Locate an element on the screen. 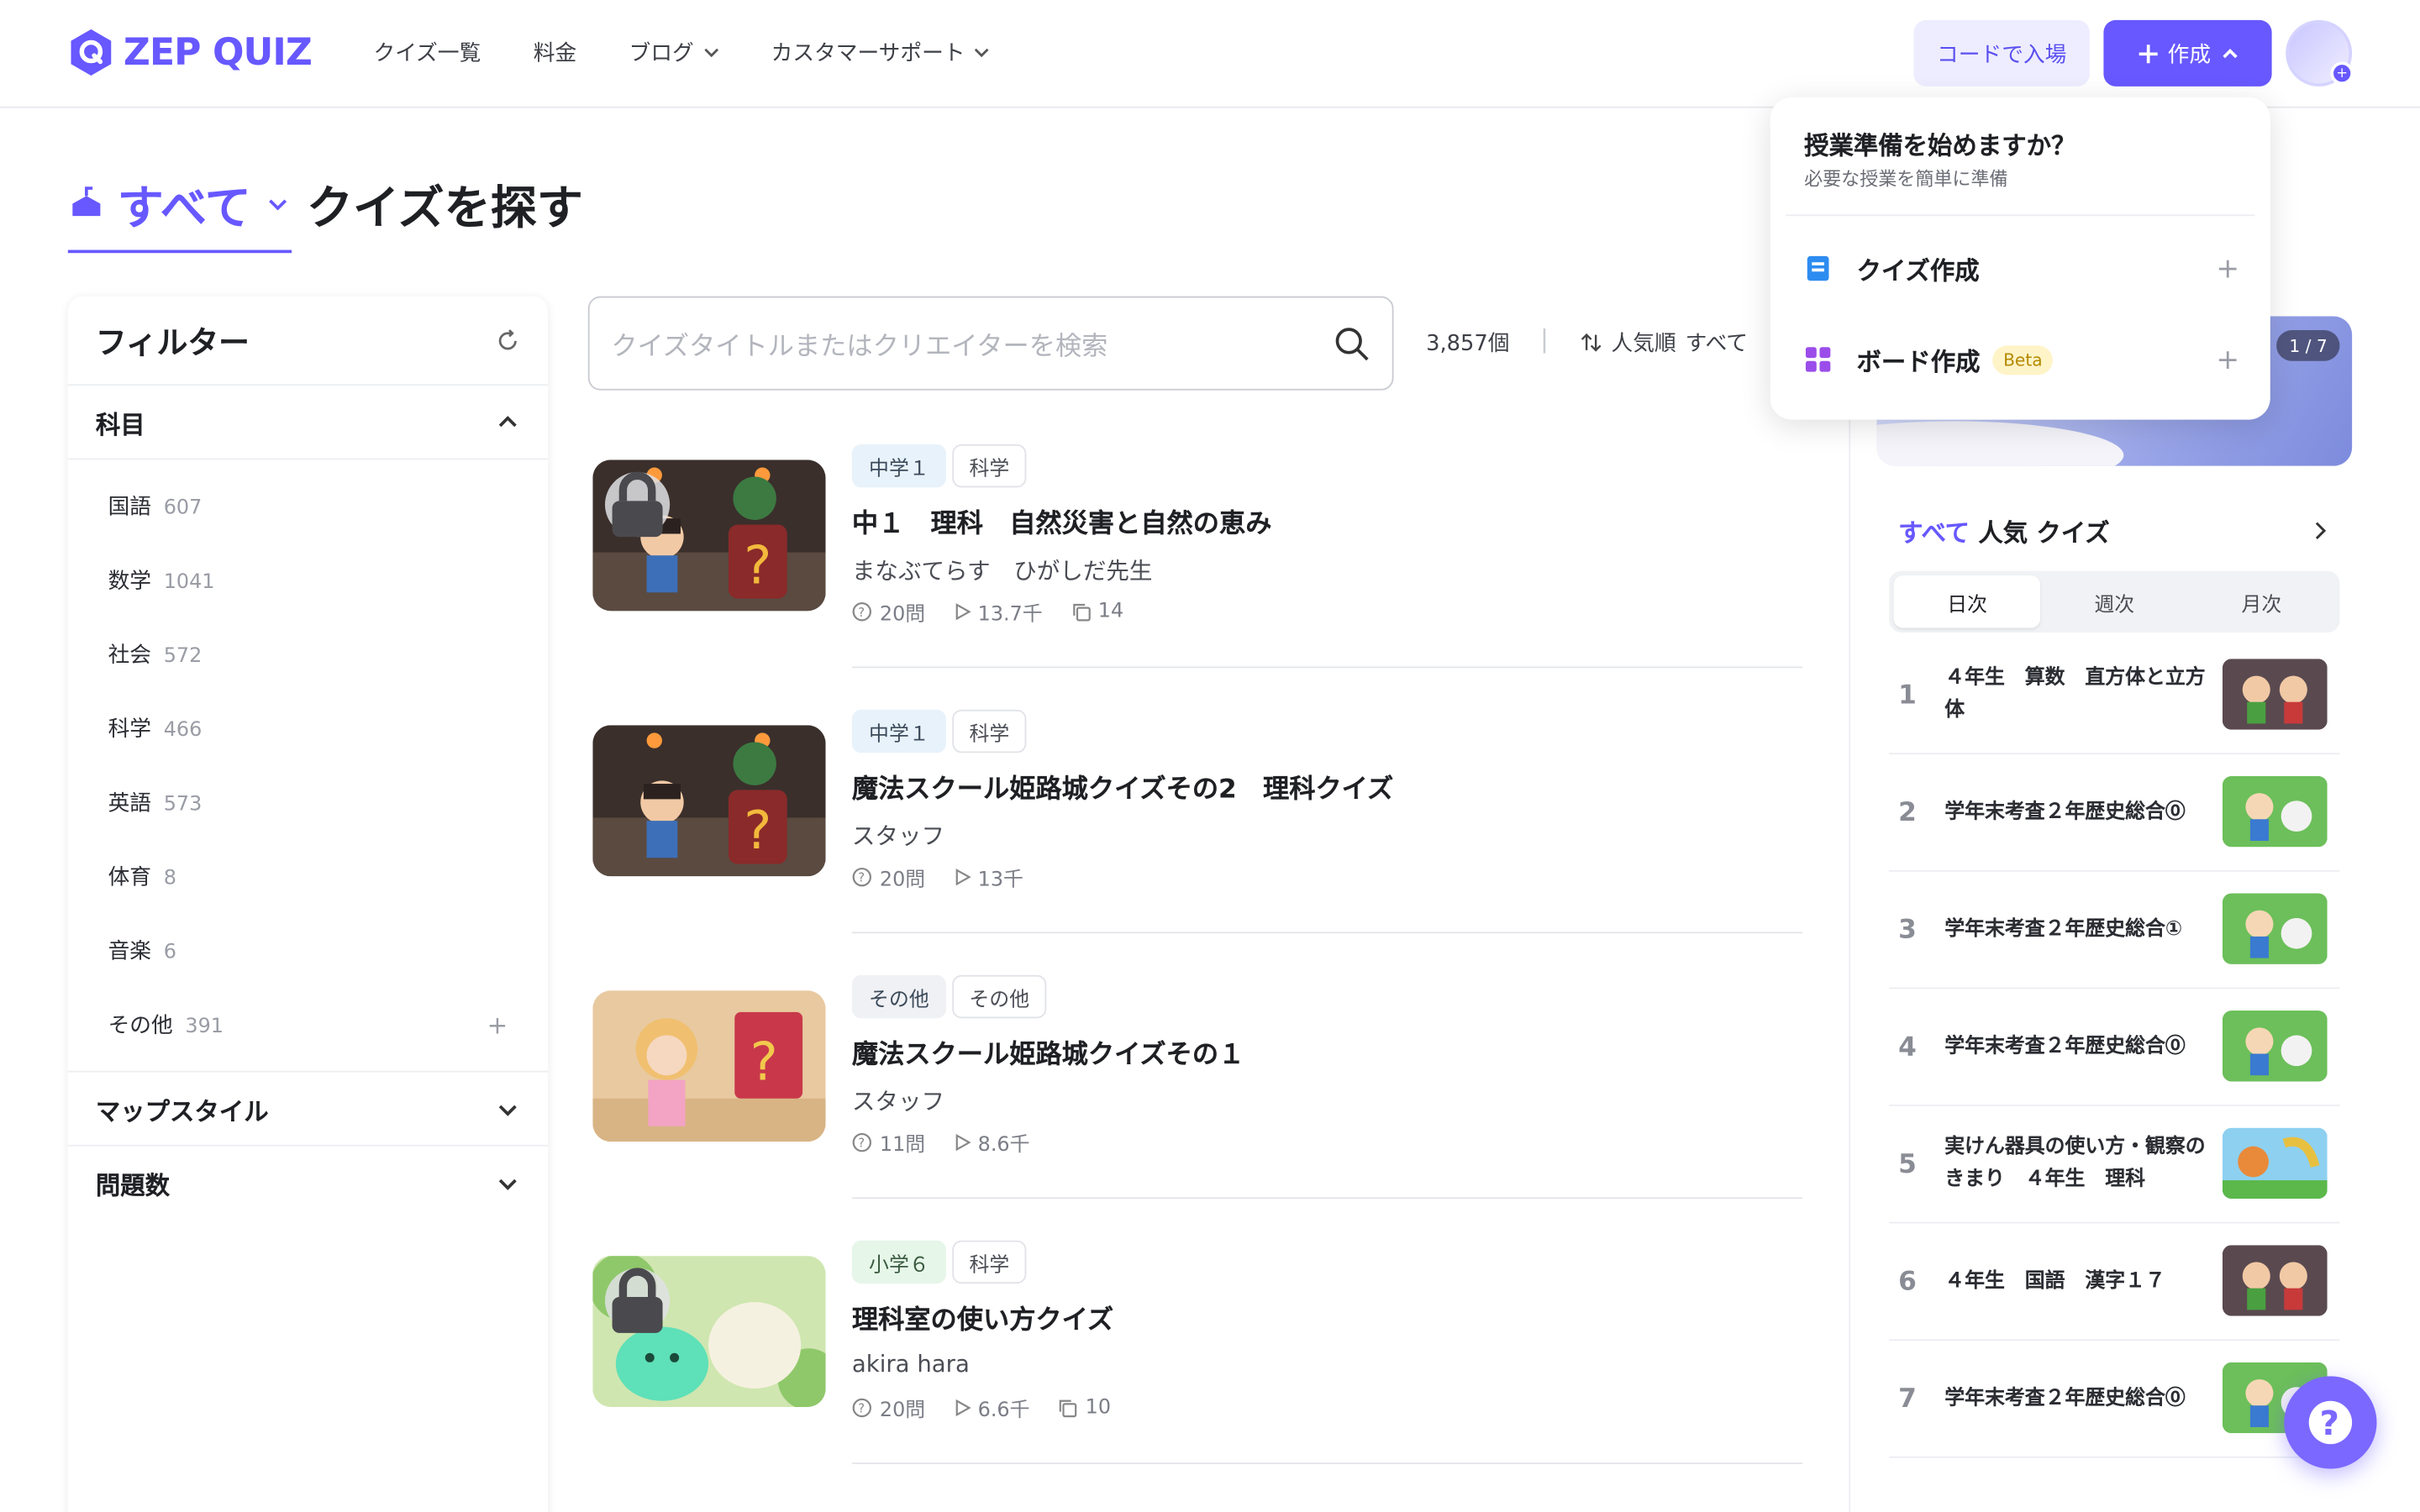  nav-blog: ブログ is located at coordinates (674, 52).